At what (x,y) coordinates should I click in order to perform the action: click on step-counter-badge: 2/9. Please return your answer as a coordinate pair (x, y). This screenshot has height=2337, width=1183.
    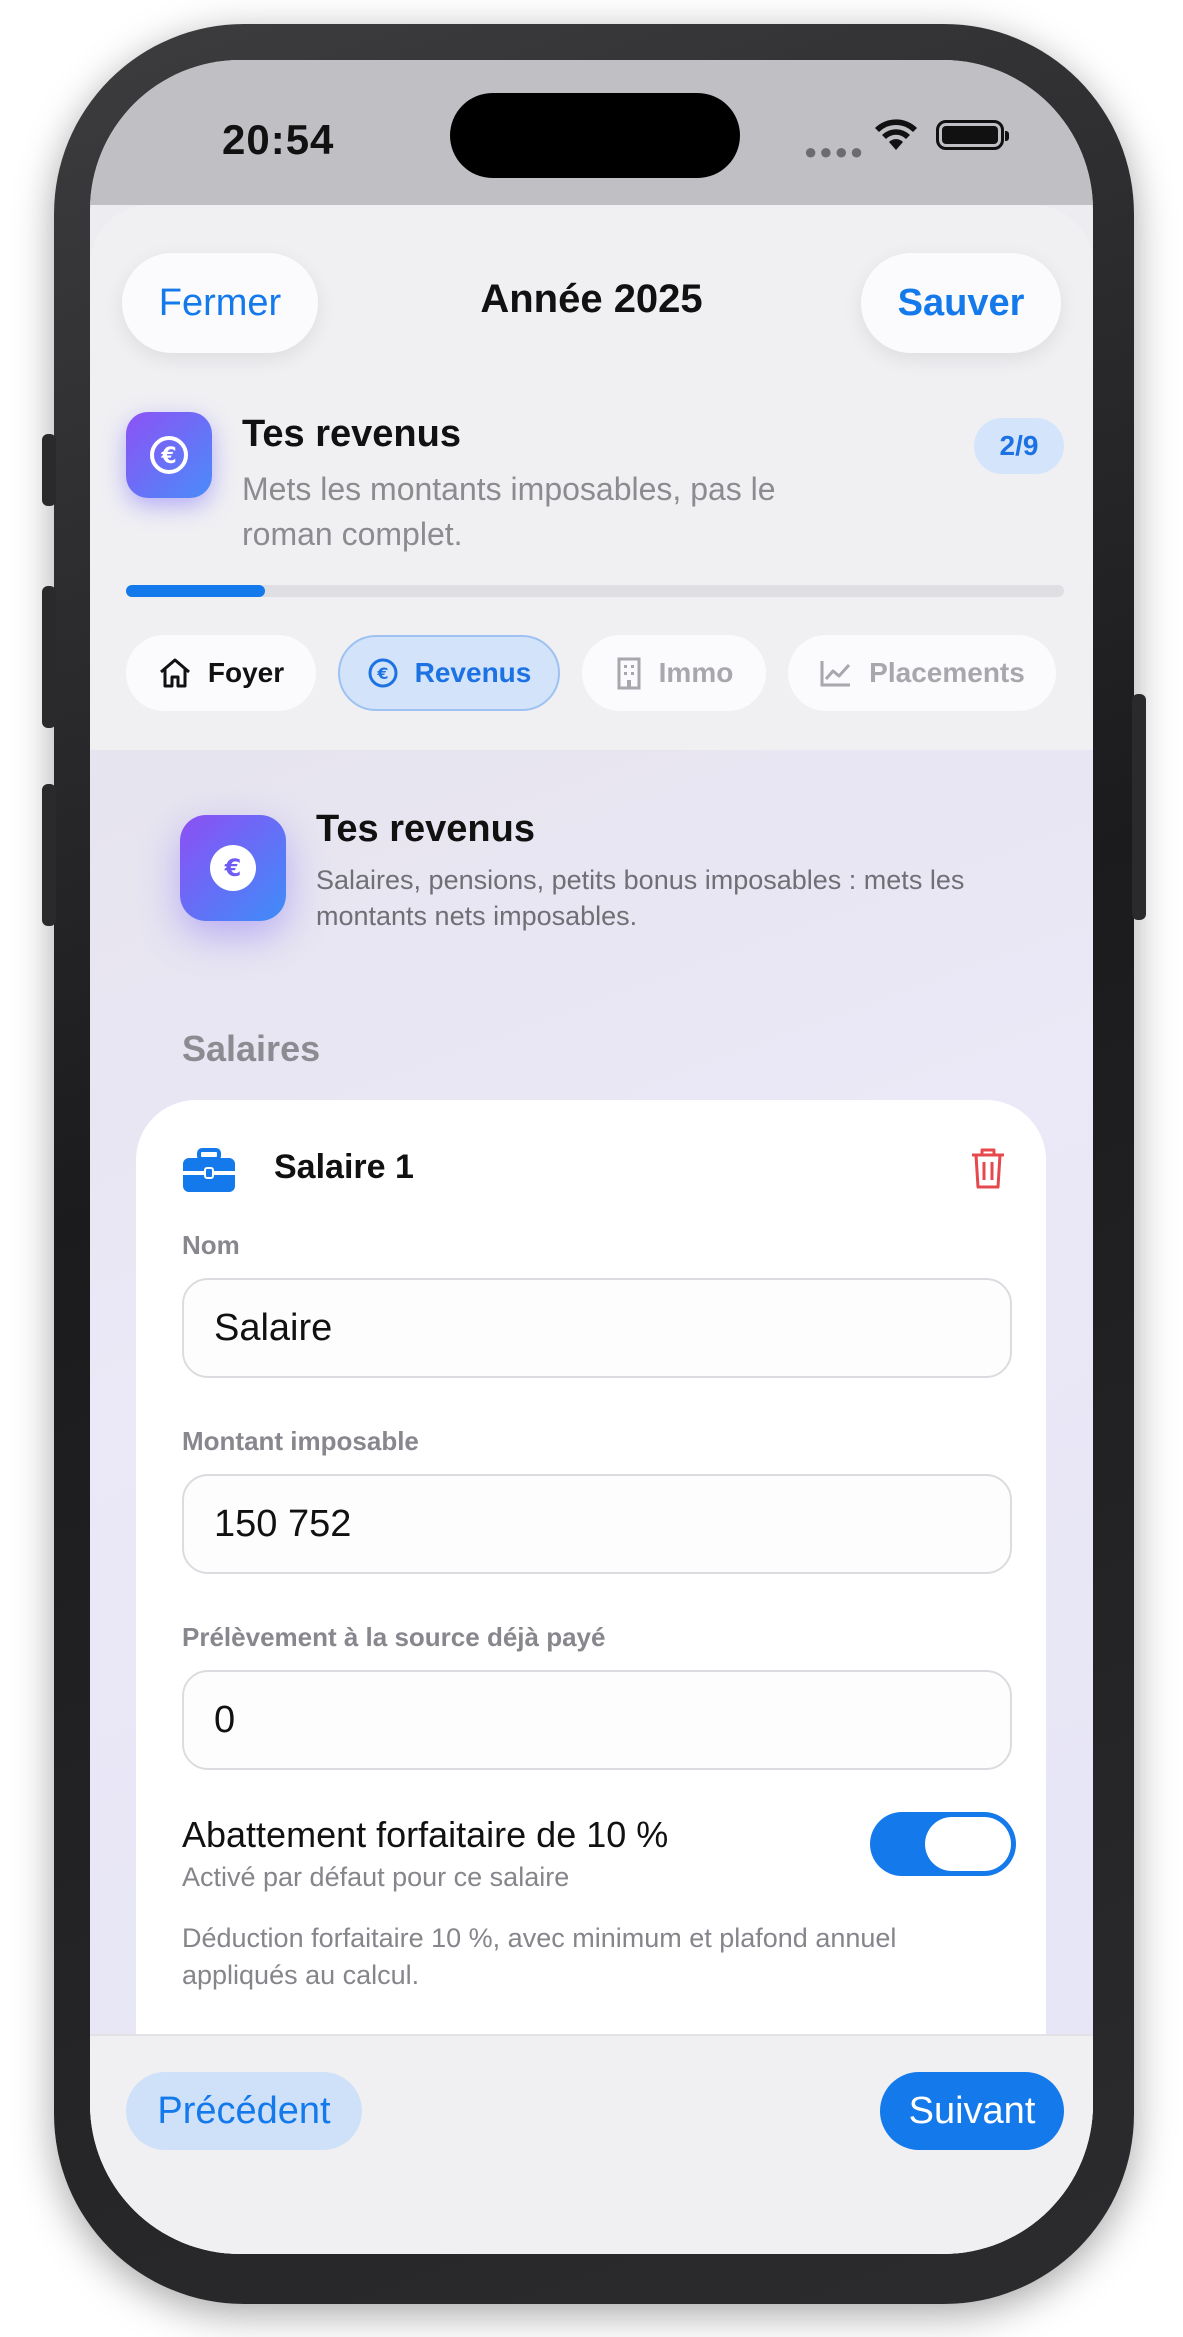
    Looking at the image, I should click on (1019, 446).